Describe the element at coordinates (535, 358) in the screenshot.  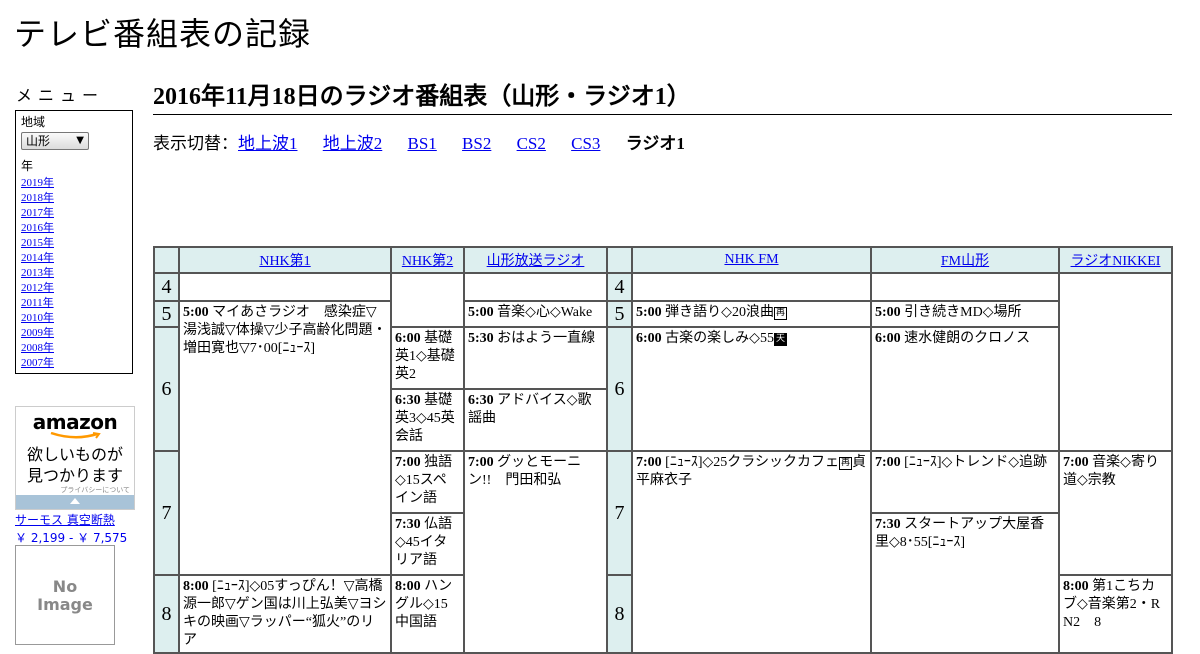
I see `program-cell: 5:30 おはよう一直線` at that location.